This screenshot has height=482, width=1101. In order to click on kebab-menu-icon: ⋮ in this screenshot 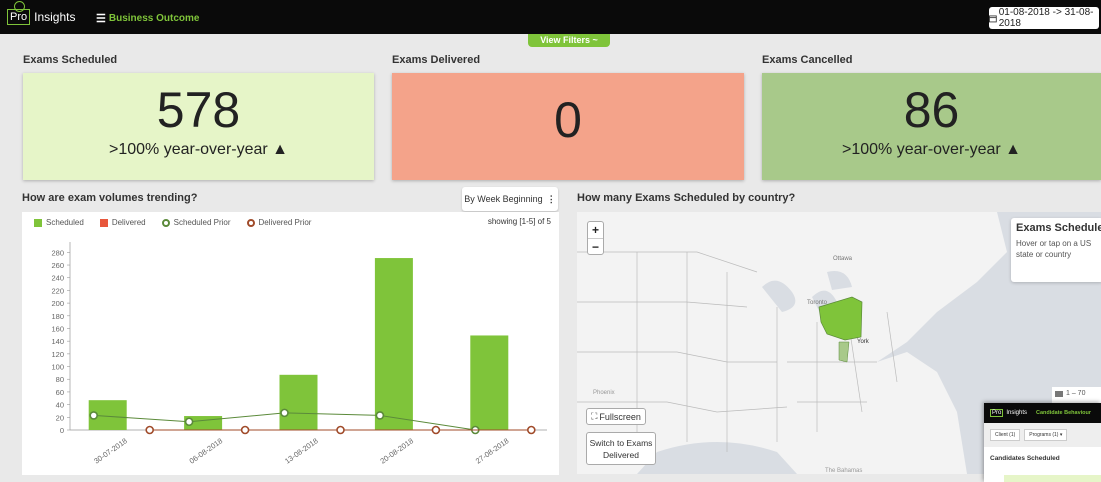, I will do `click(551, 198)`.